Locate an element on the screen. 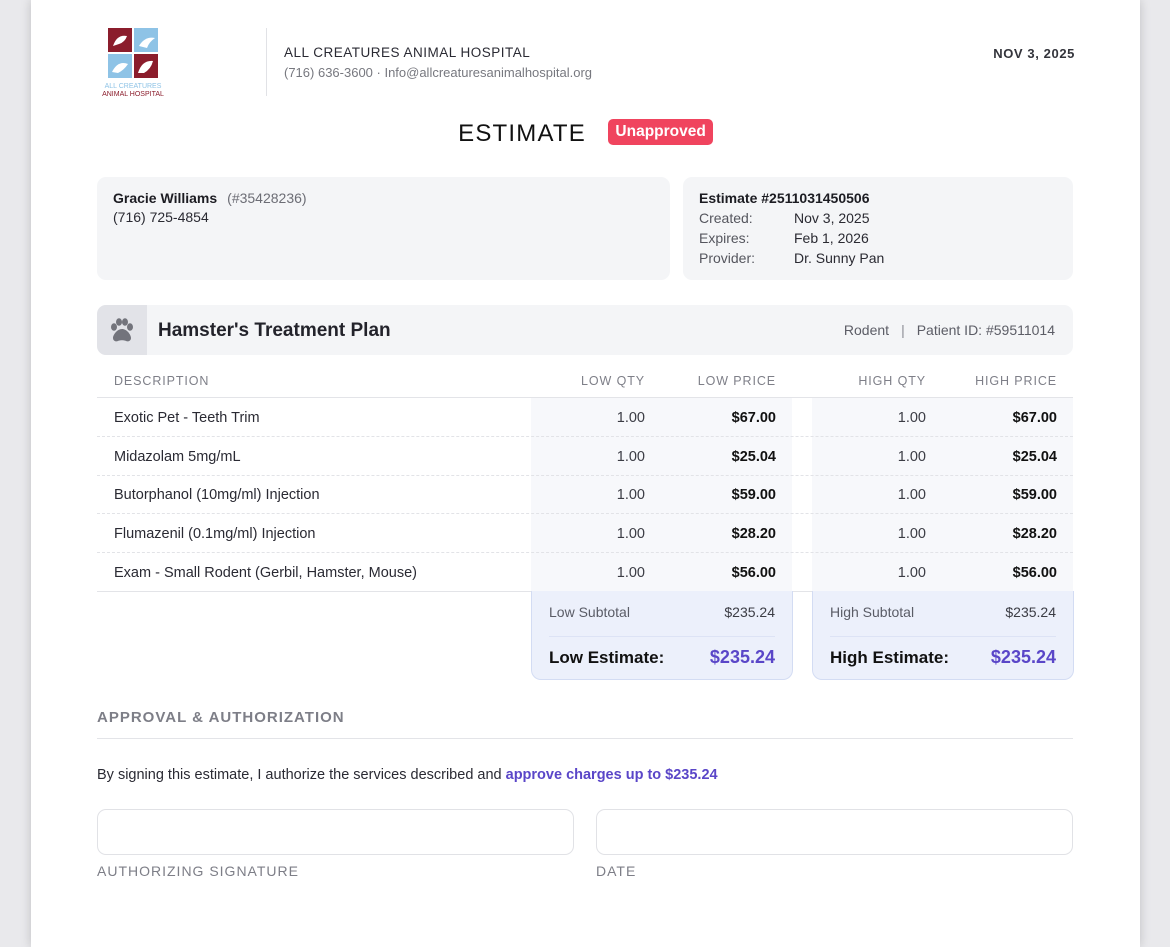 The width and height of the screenshot is (1170, 947). client-id: (#35428236) is located at coordinates (267, 198).